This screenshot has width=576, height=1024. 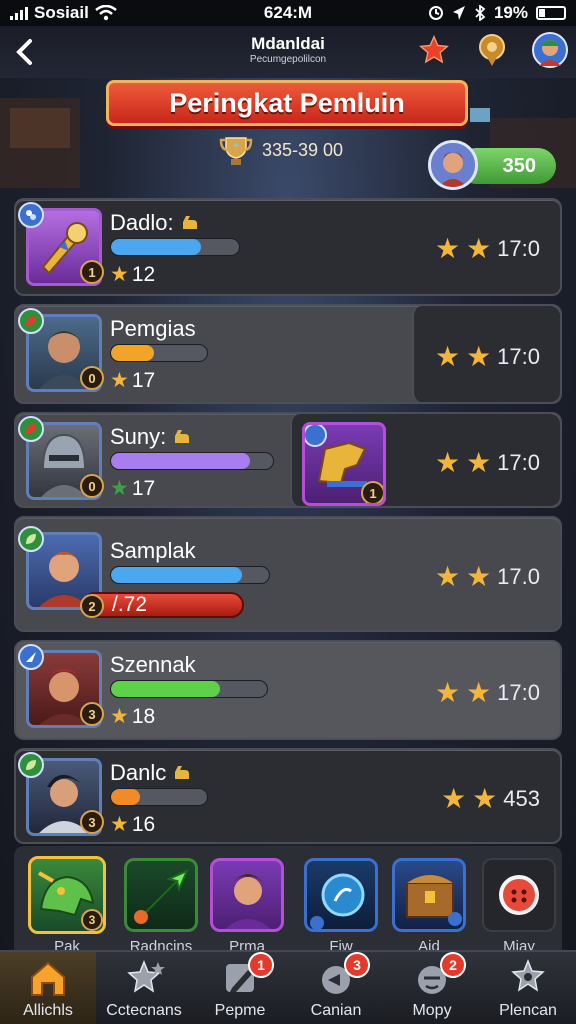 I want to click on ranking-row: 3 Danlc ★ 16 ★ ★ 453, so click(x=288, y=796).